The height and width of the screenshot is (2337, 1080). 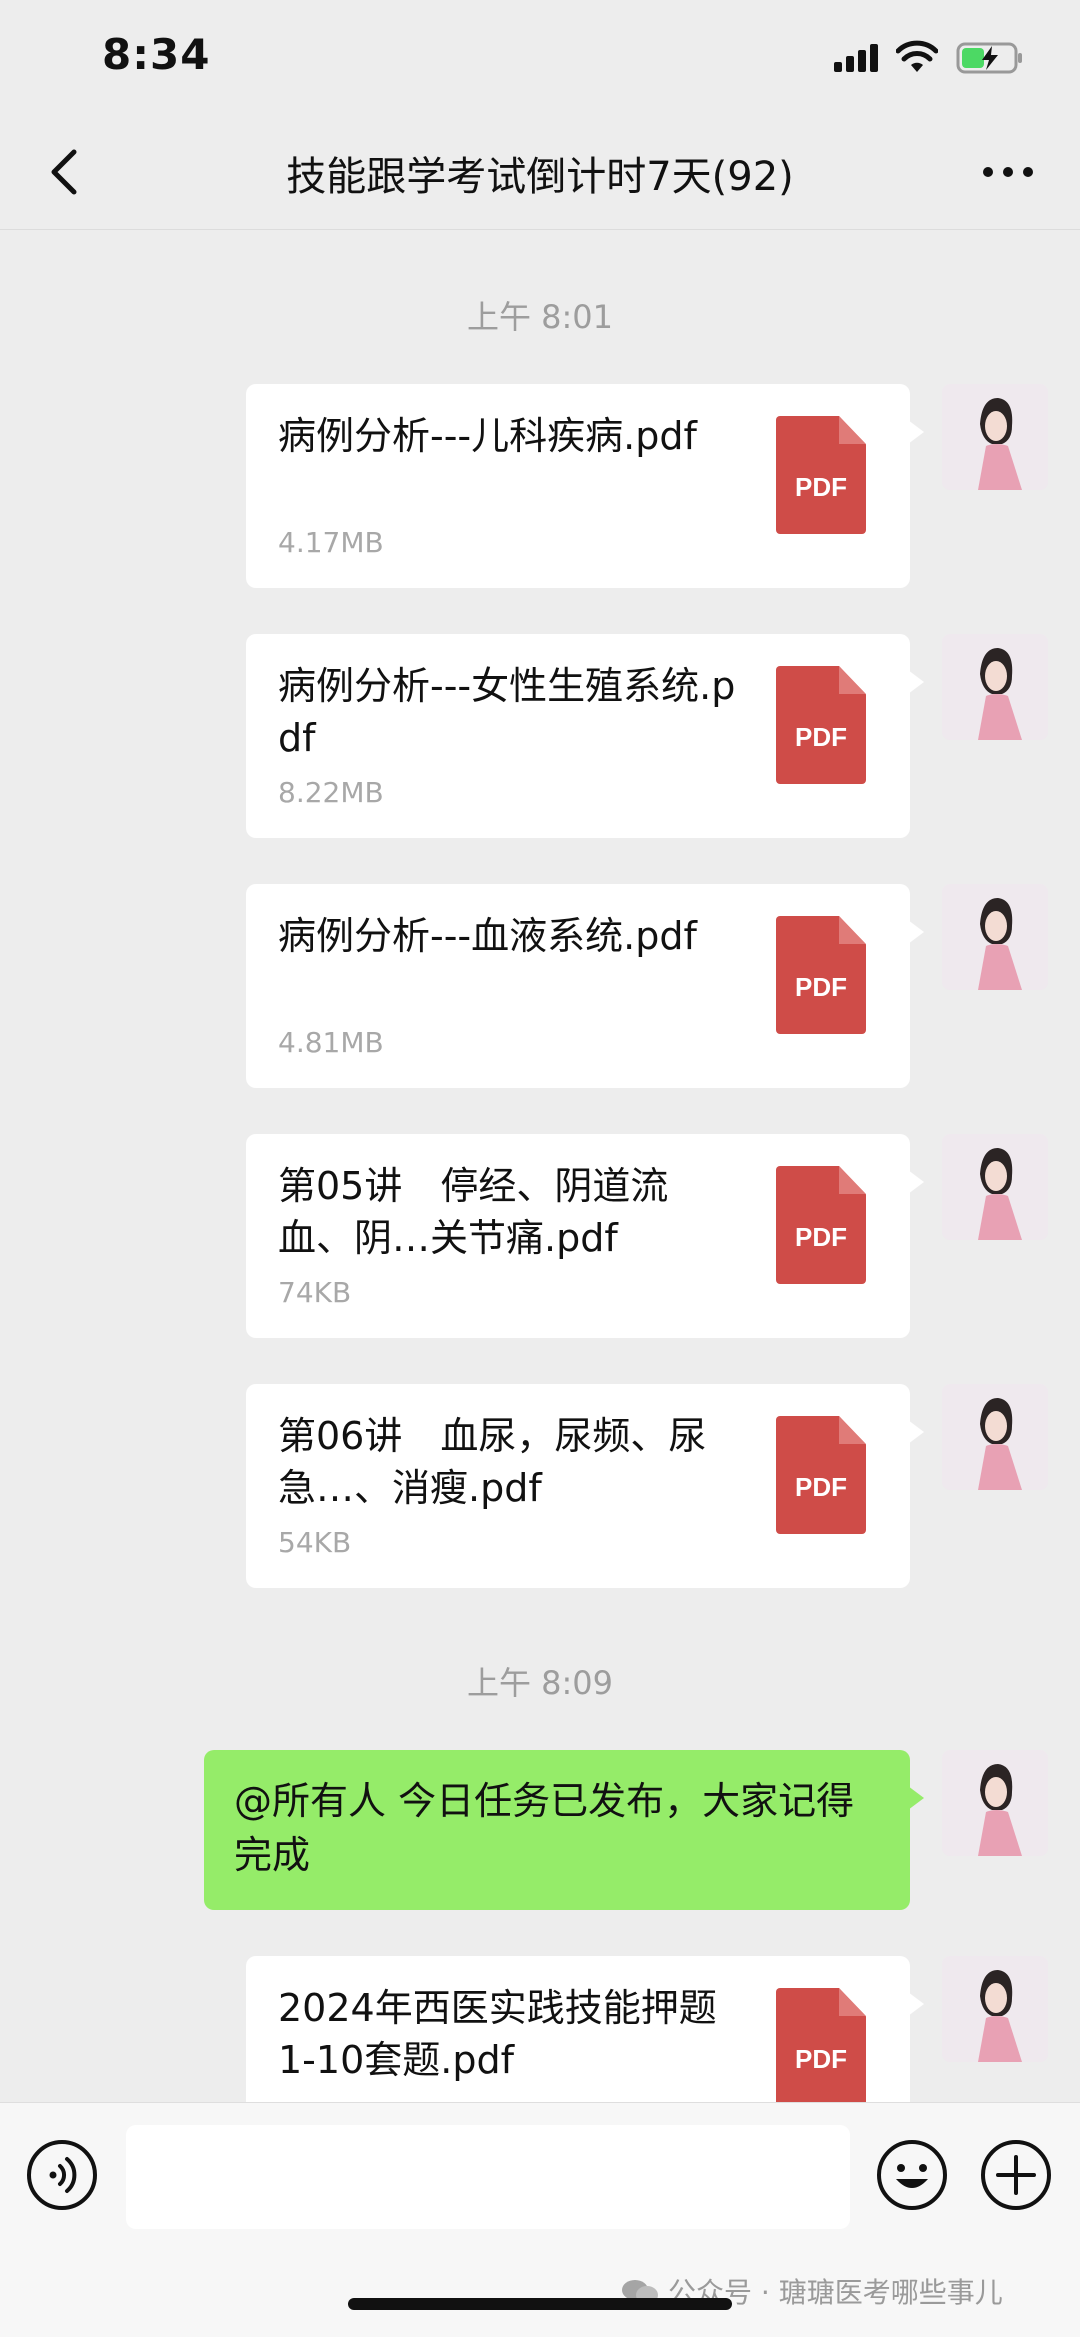 I want to click on text-message-bubble: @所有人 今日任务已发布，大家记得完成, so click(x=564, y=1830).